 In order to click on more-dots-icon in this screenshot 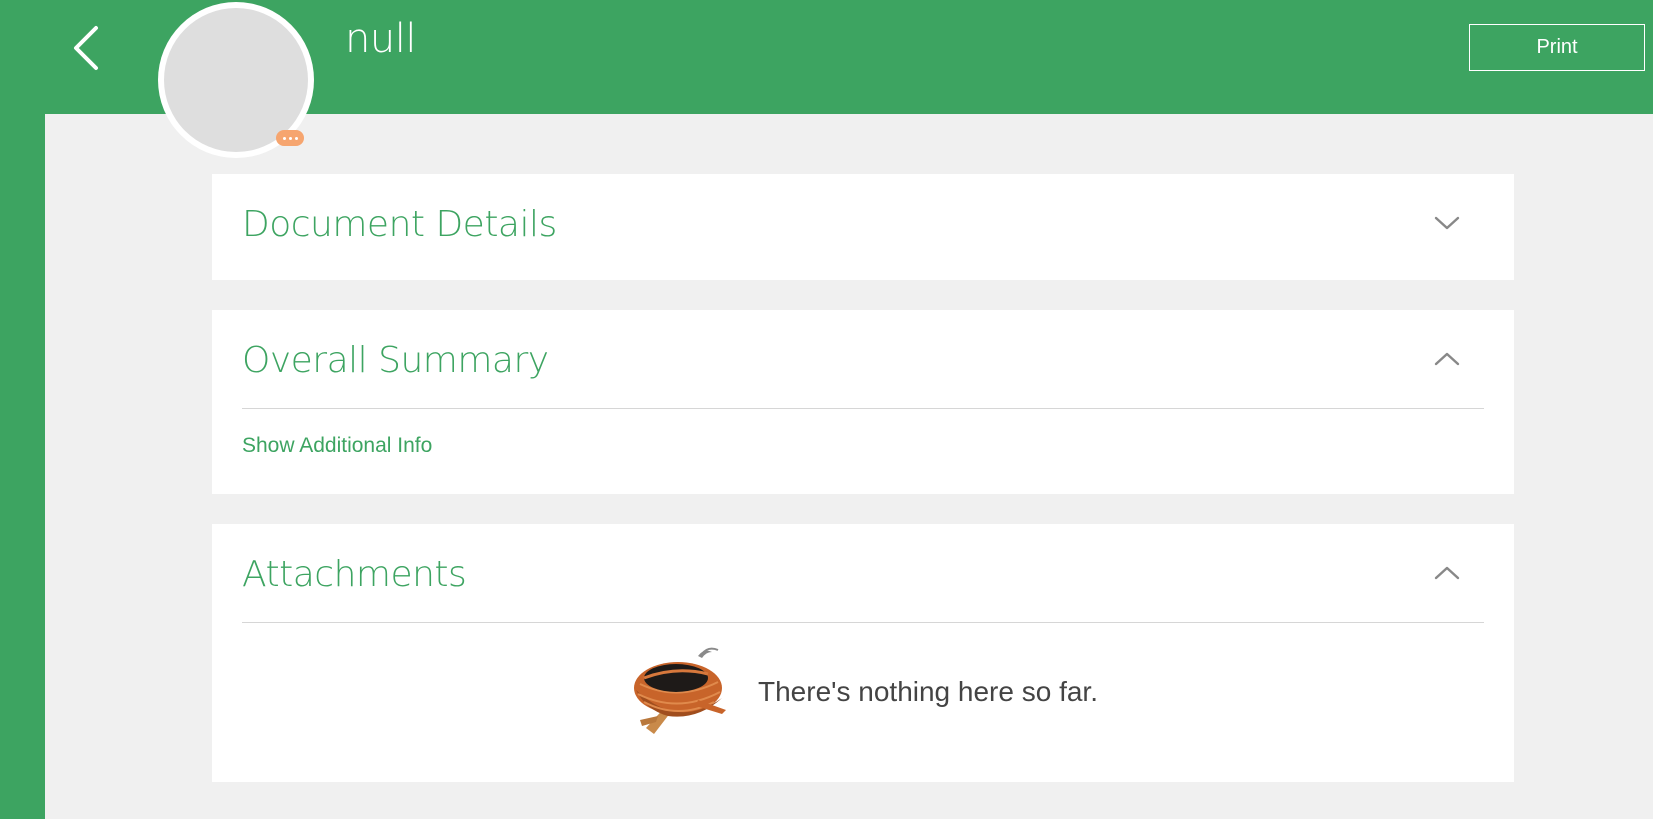, I will do `click(290, 138)`.